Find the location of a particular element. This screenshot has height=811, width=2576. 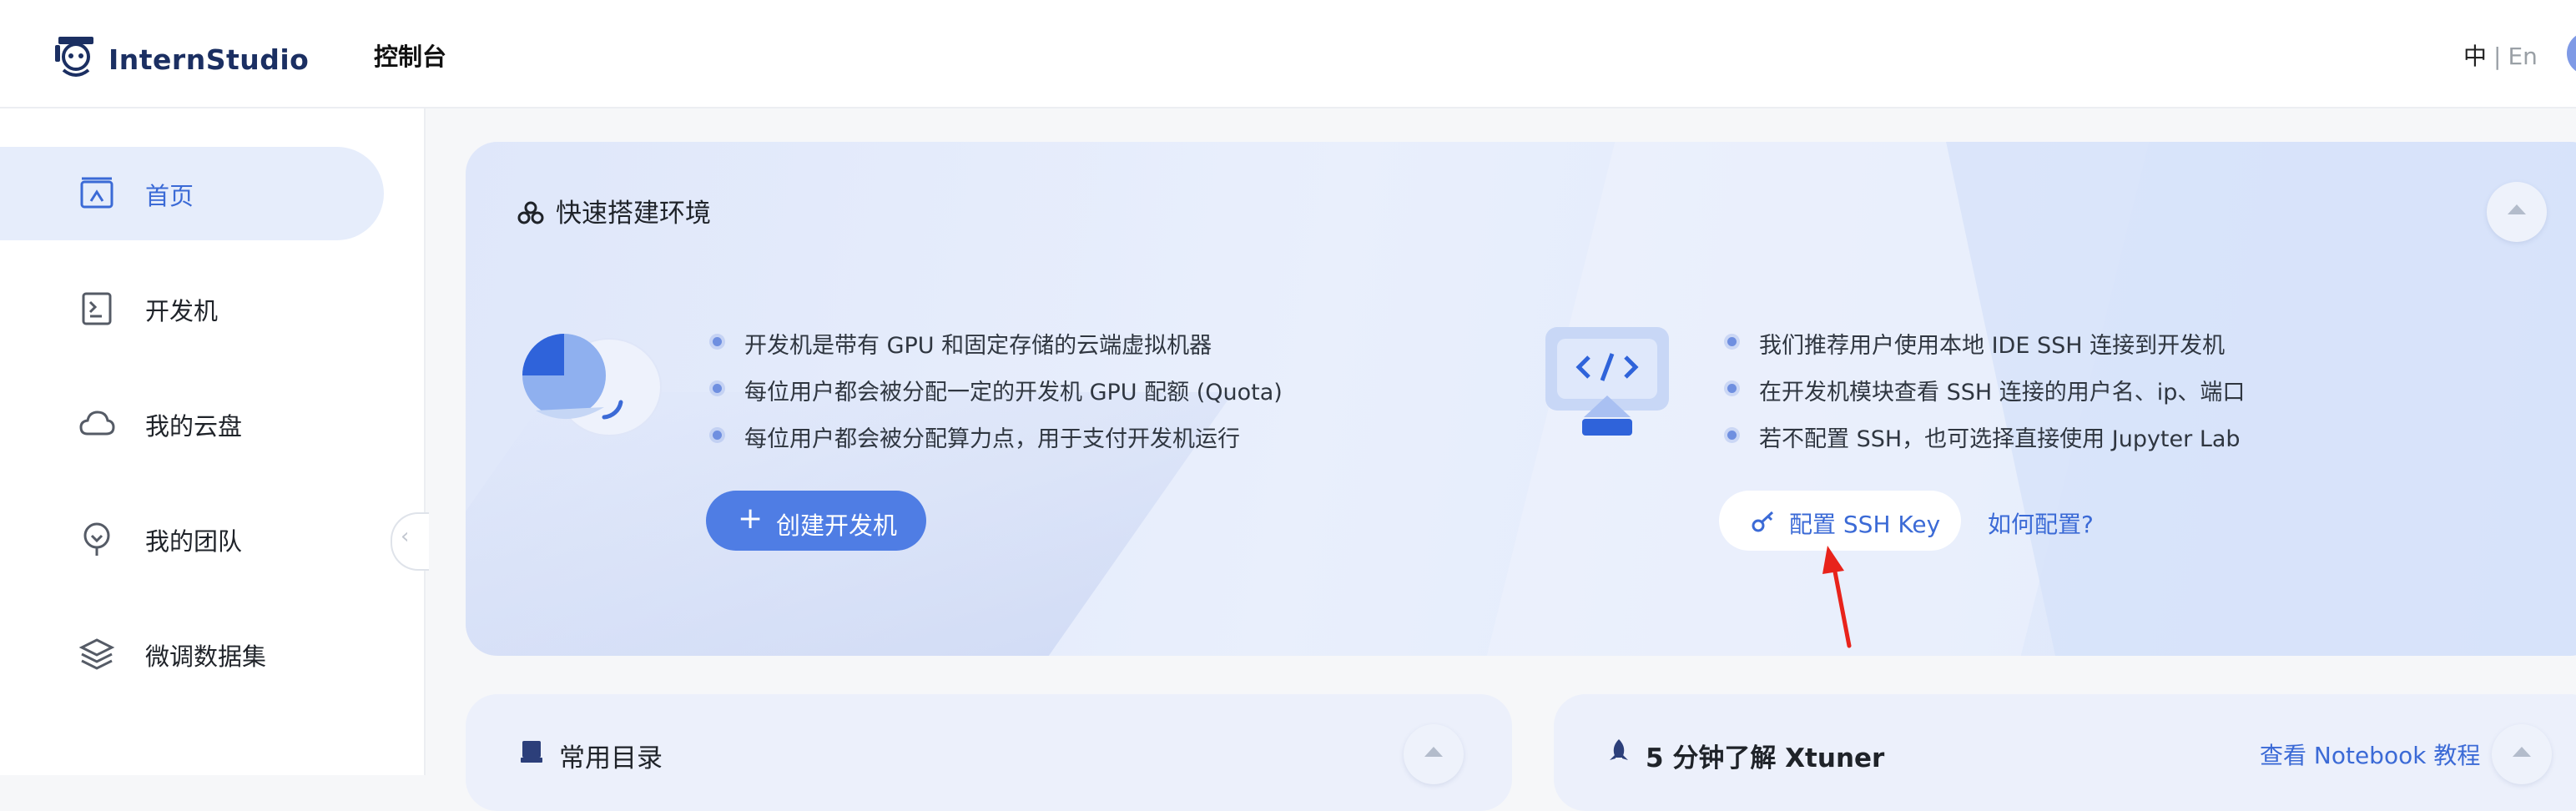

quick-setup-title: 快速搭建环境 is located at coordinates (614, 210).